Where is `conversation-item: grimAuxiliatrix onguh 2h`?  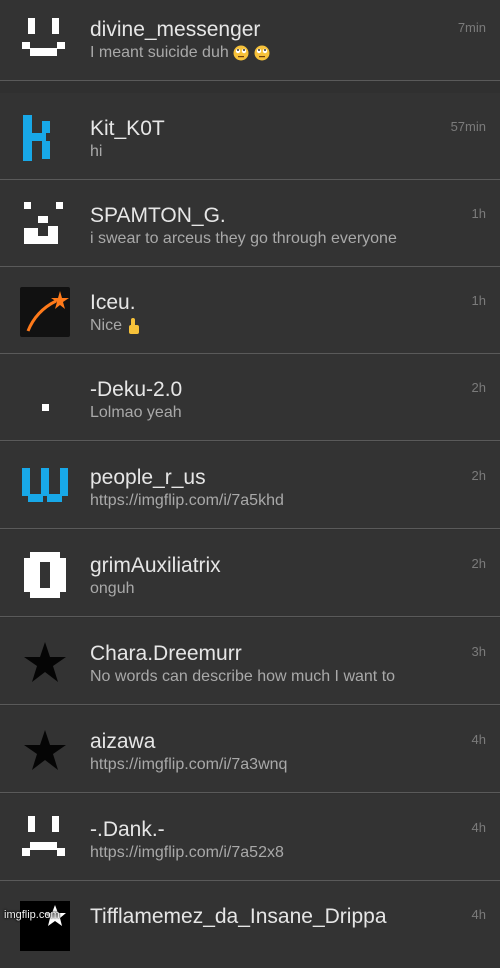 conversation-item: grimAuxiliatrix onguh 2h is located at coordinates (250, 573).